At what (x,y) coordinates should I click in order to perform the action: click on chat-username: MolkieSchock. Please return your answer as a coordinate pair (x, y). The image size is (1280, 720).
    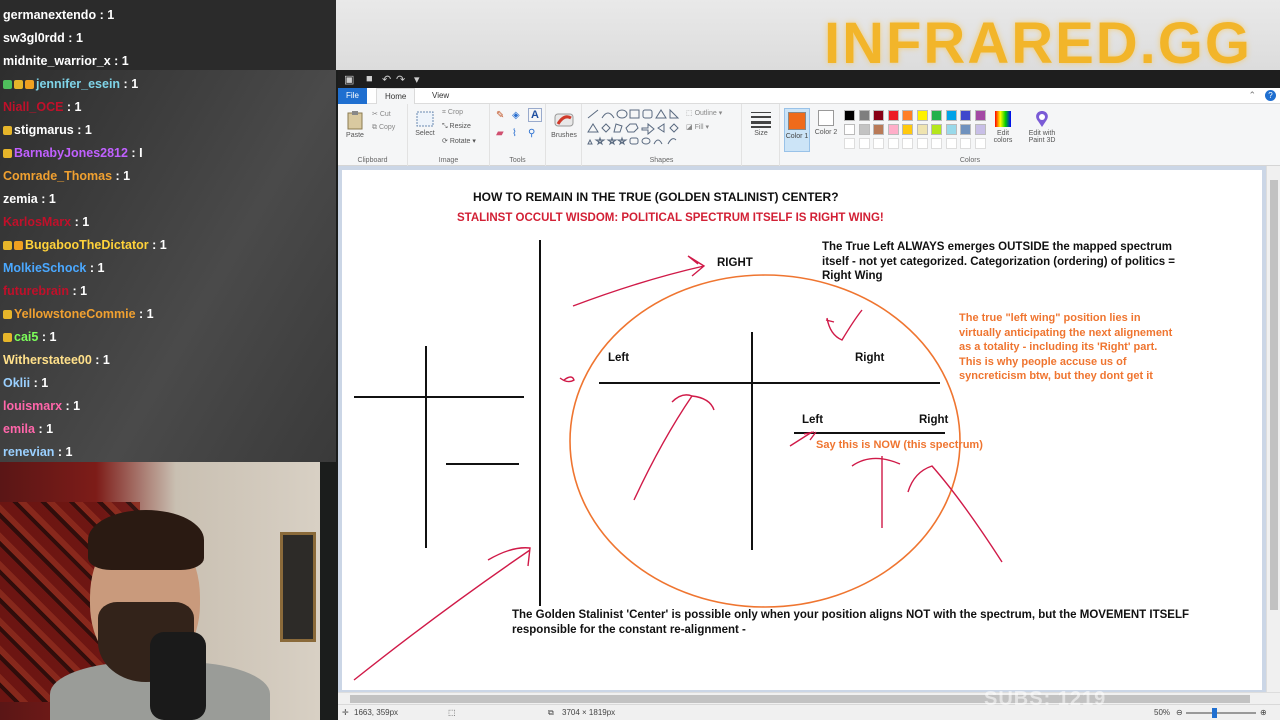
    Looking at the image, I should click on (44, 268).